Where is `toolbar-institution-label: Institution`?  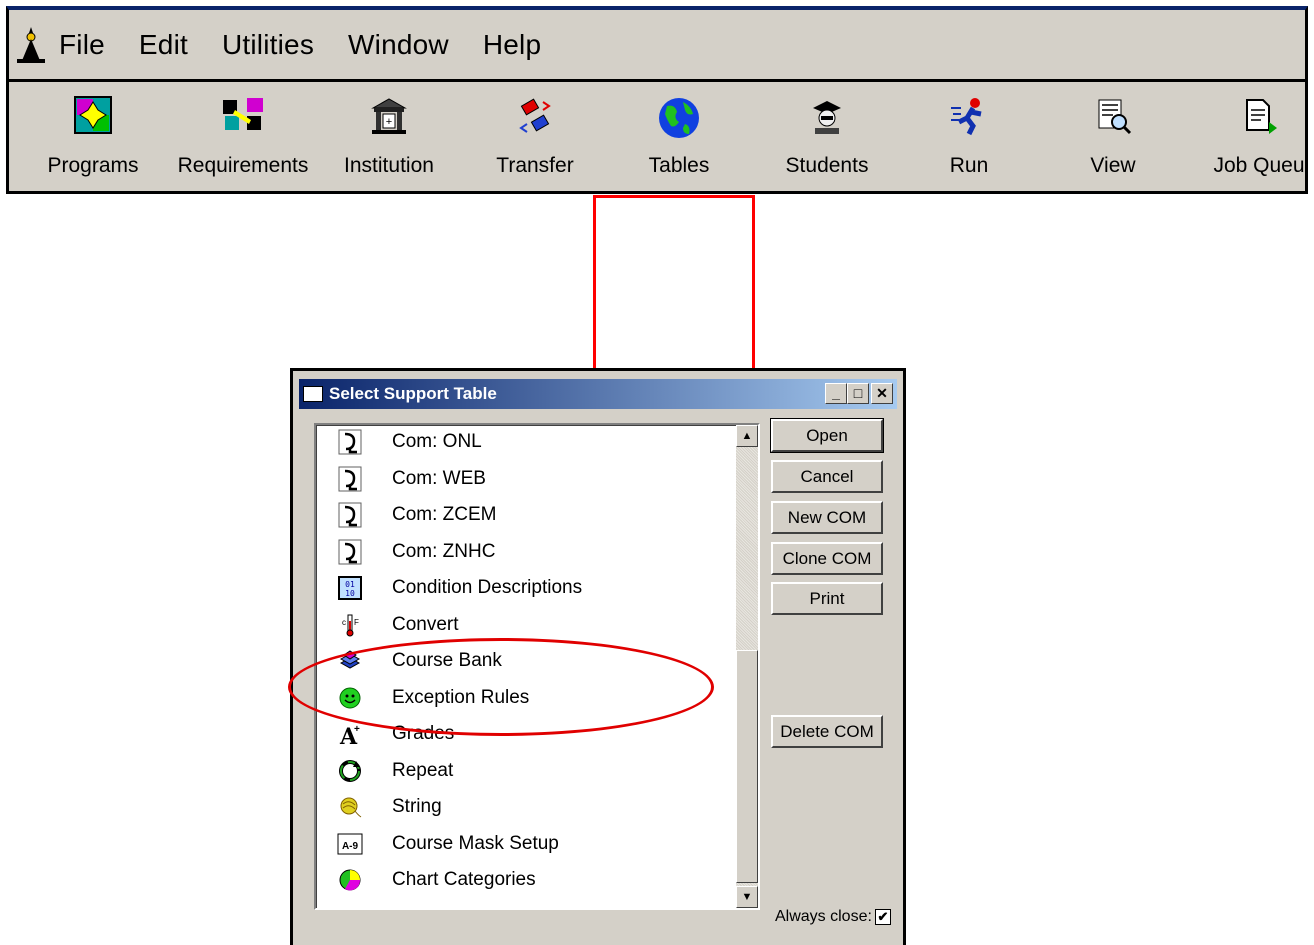 toolbar-institution-label: Institution is located at coordinates (389, 165).